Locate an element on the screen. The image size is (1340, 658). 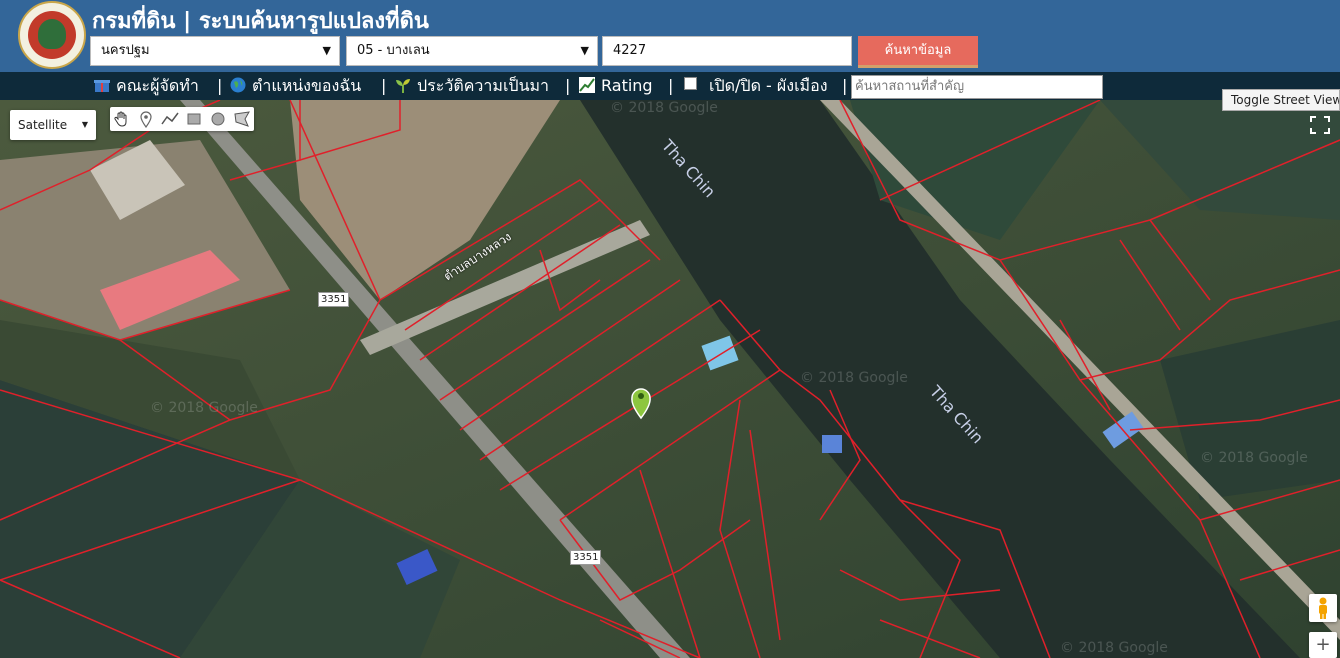
place-search-input: ค้นหาสถานที่สำคัญ is located at coordinates (977, 87).